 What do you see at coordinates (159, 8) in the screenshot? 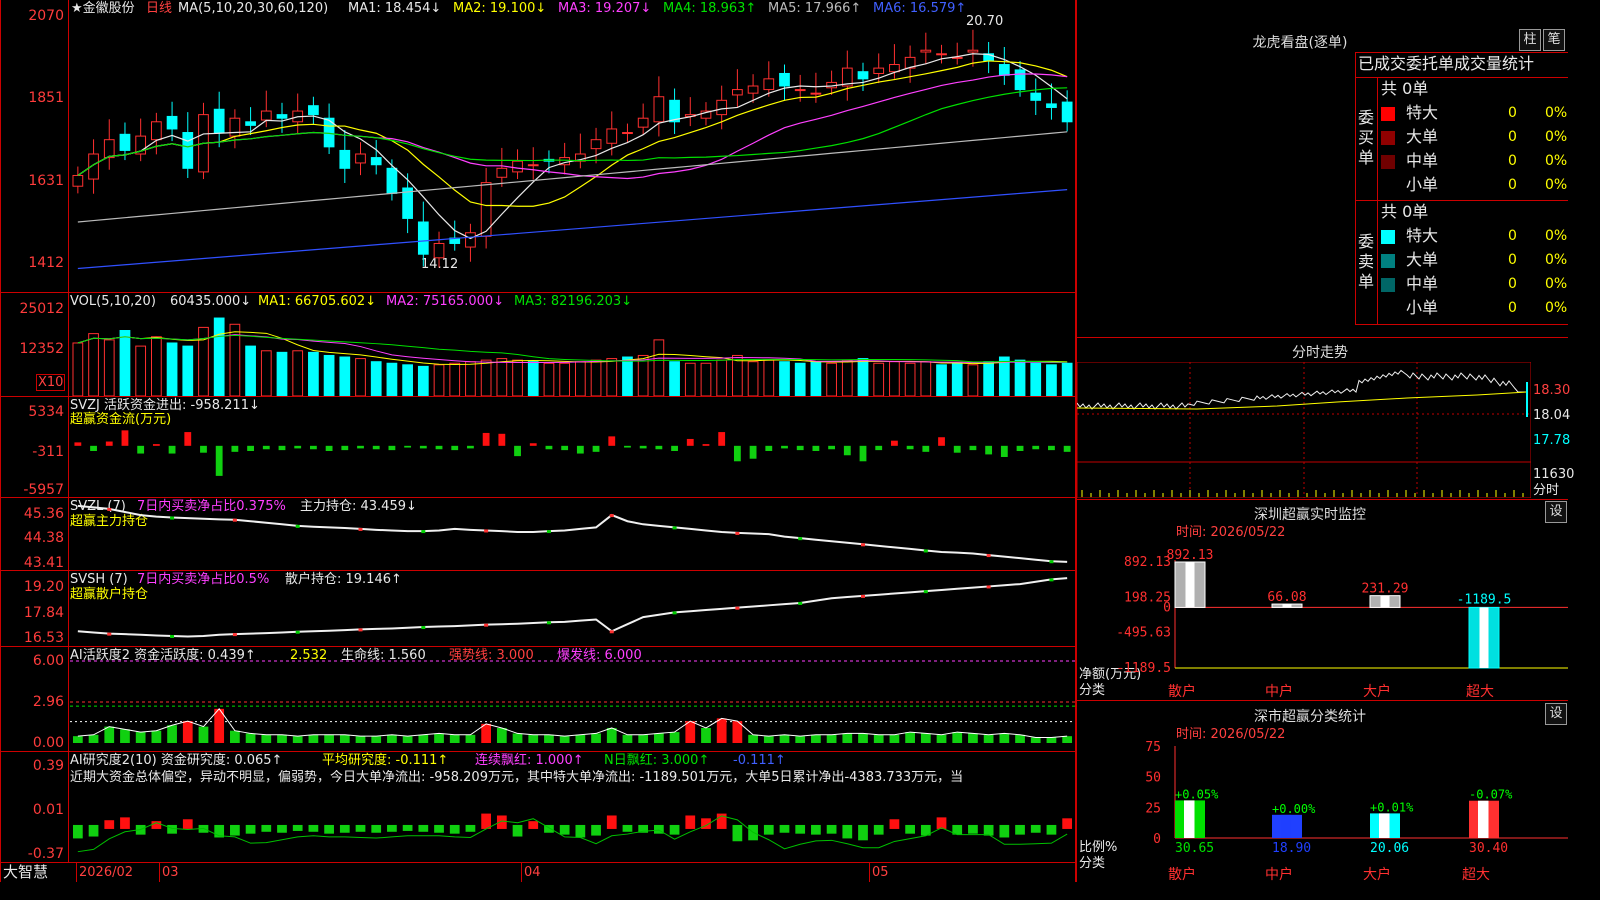
I see `period-label: 日线` at bounding box center [159, 8].